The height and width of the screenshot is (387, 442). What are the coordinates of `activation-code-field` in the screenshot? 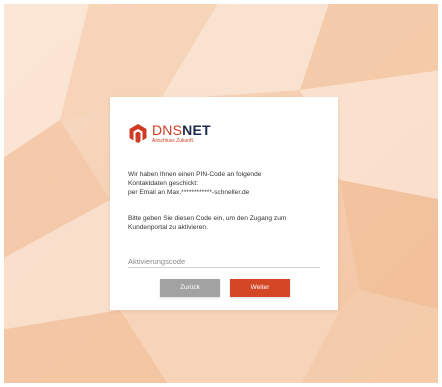 It's located at (224, 260).